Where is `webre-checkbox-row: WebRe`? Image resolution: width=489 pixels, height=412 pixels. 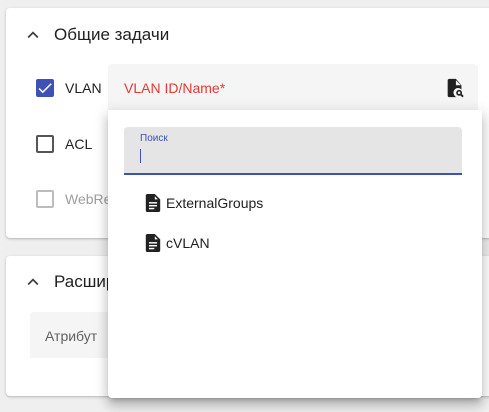 webre-checkbox-row: WebRe is located at coordinates (73, 199).